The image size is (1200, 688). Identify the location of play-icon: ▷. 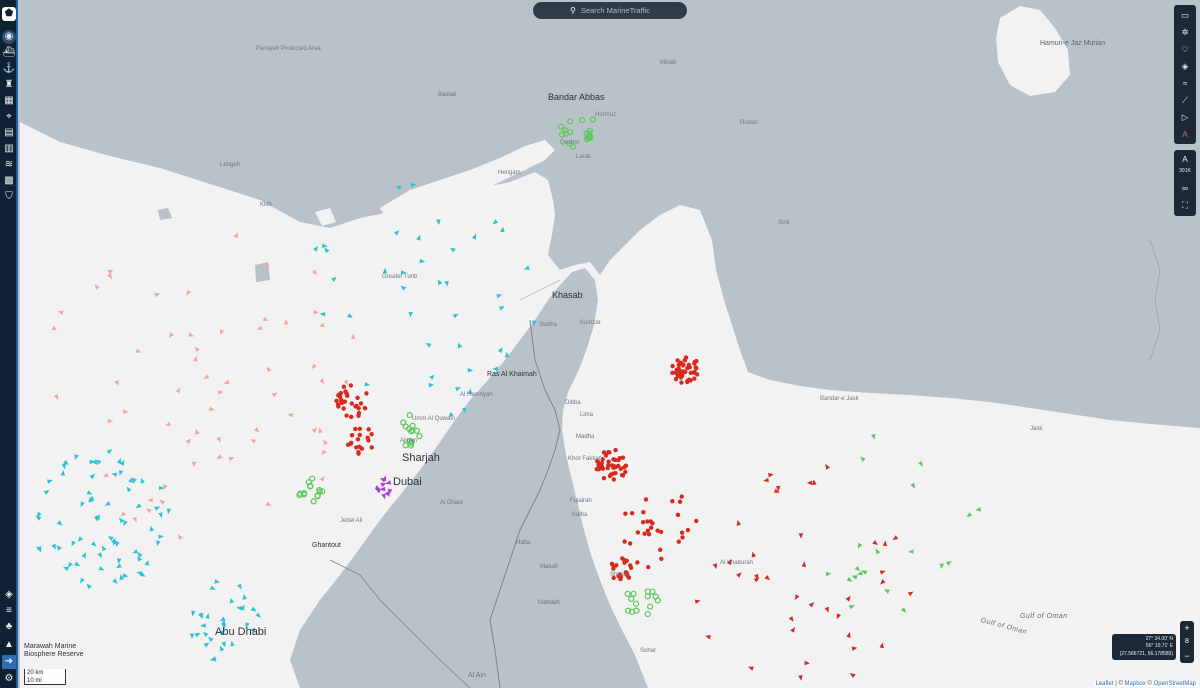
(1185, 117).